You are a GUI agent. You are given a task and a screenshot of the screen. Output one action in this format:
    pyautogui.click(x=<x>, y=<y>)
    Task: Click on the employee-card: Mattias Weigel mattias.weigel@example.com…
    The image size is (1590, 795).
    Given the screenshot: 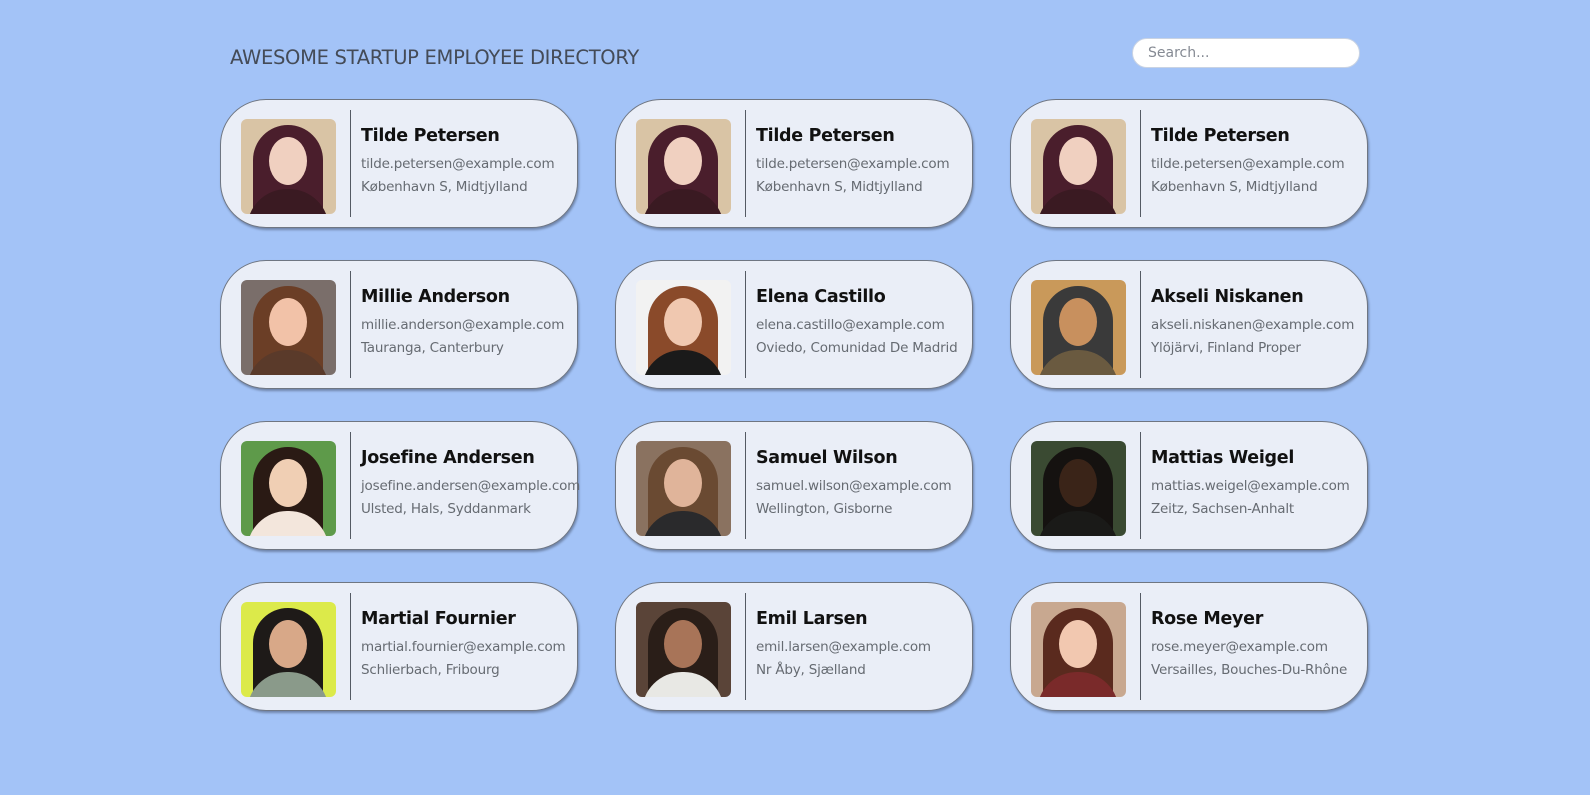 What is the action you would take?
    pyautogui.click(x=1189, y=485)
    